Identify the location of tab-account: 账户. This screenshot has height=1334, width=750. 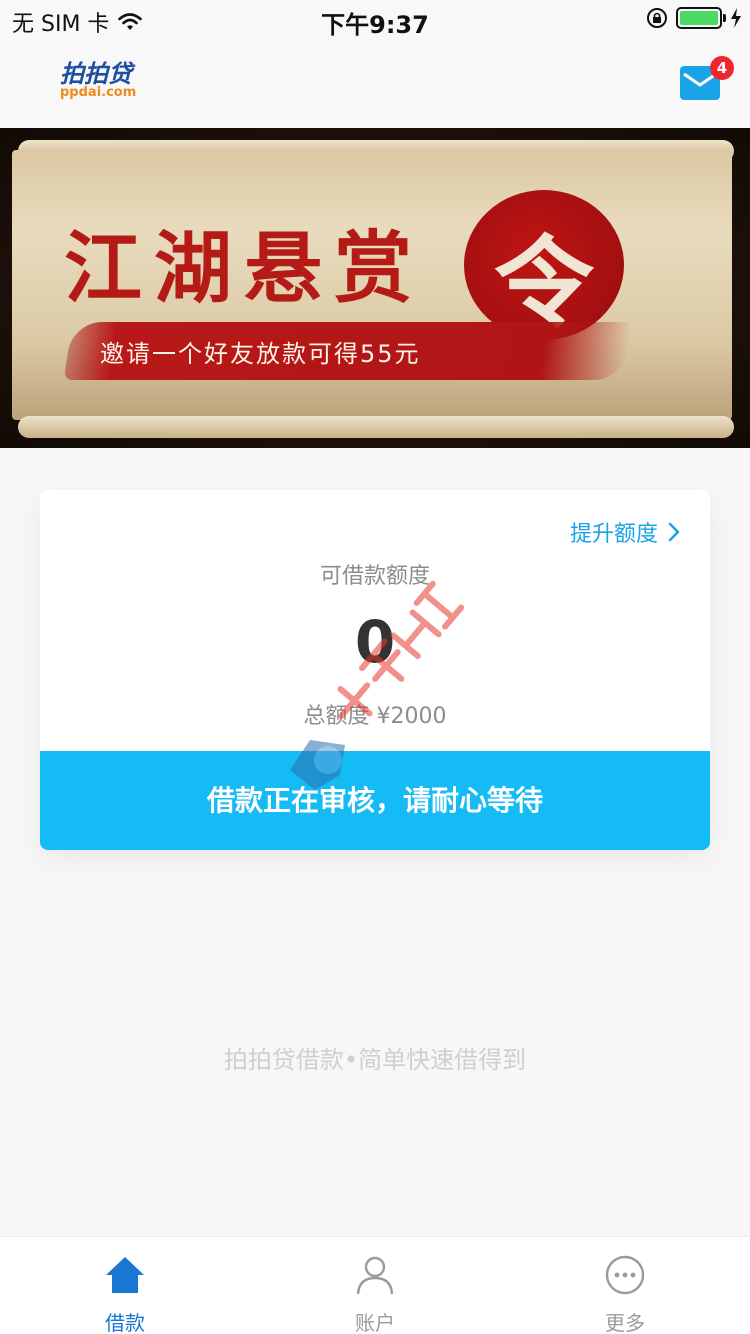
(375, 1285).